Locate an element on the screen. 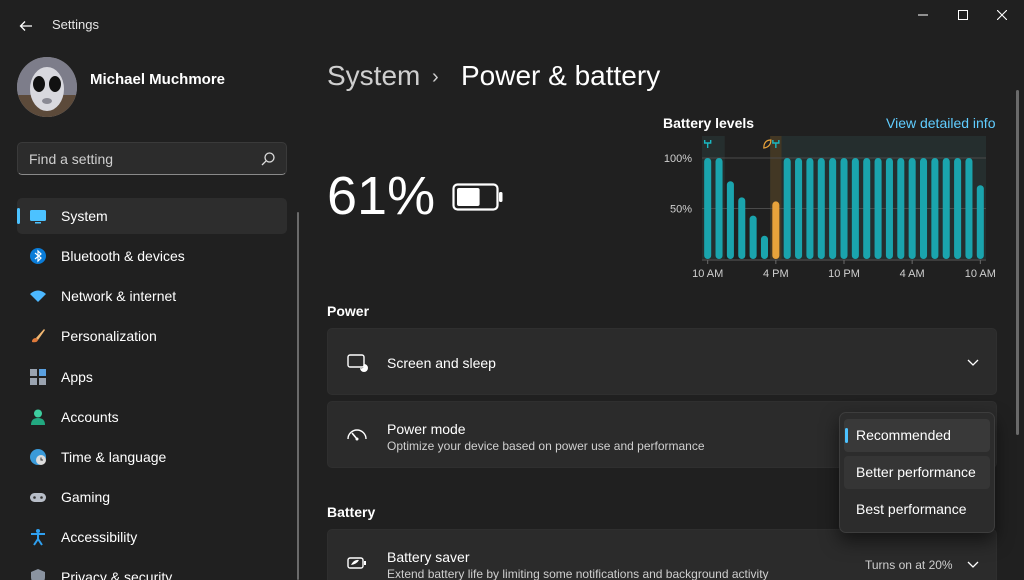 The height and width of the screenshot is (580, 1024). shield-icon is located at coordinates (38, 574).